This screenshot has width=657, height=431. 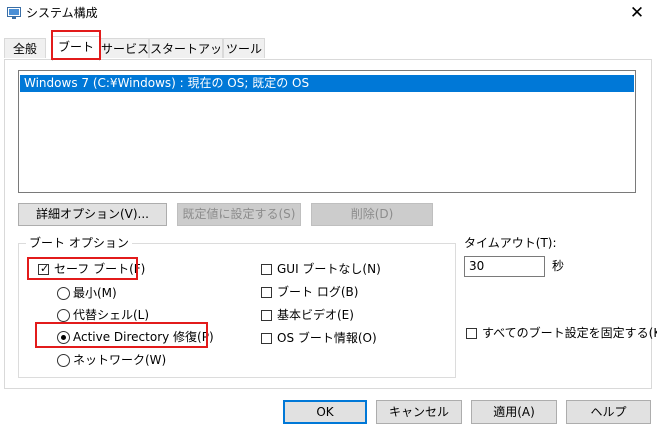 I want to click on radio-alternate-shell-label: 代替シェル(L), so click(x=111, y=315).